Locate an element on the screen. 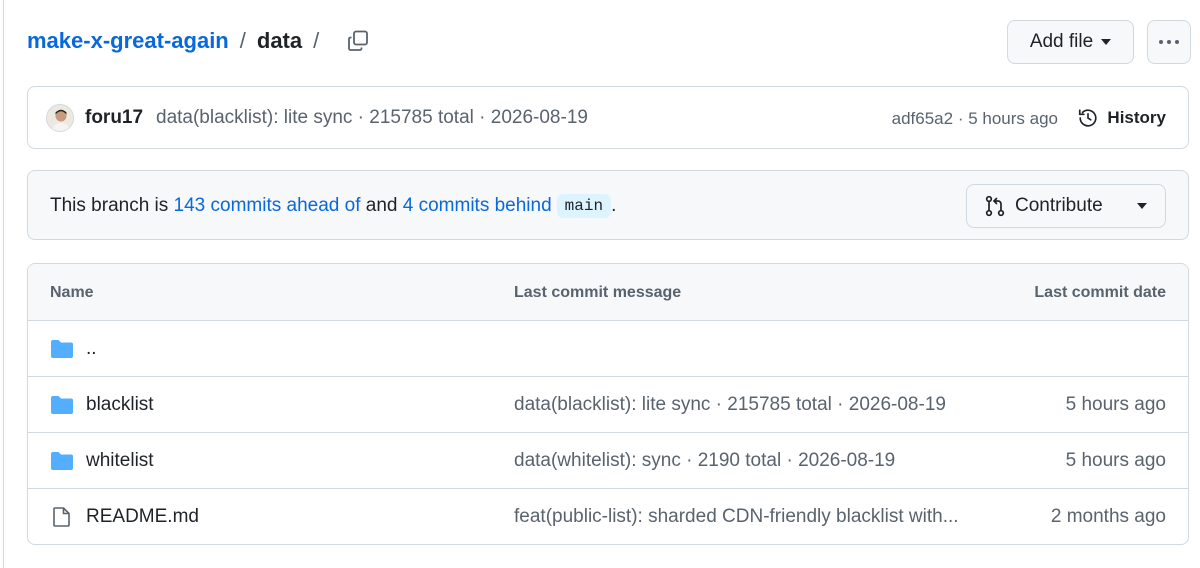 Image resolution: width=1200 pixels, height=568 pixels. base-branch-name: main is located at coordinates (584, 206).